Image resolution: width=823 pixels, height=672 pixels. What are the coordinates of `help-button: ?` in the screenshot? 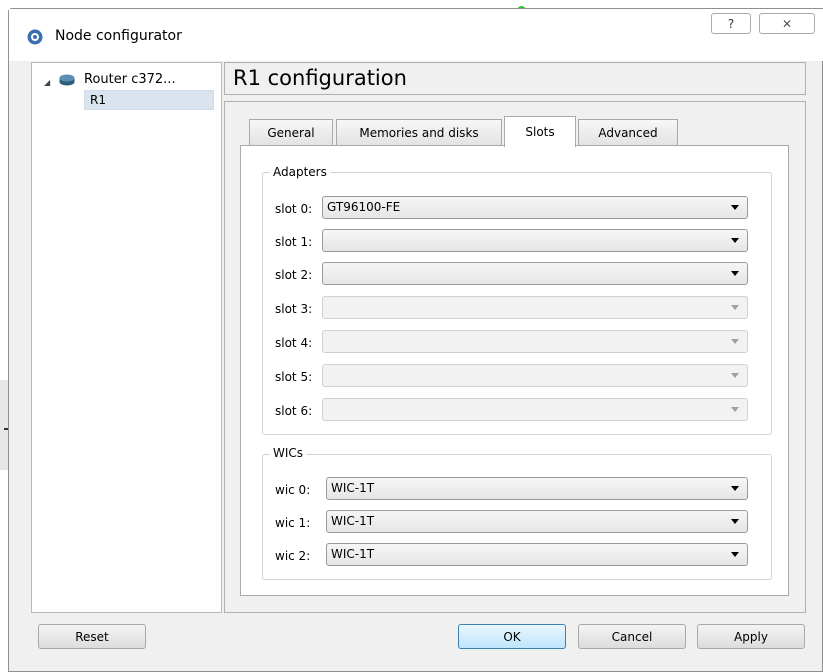 It's located at (731, 23).